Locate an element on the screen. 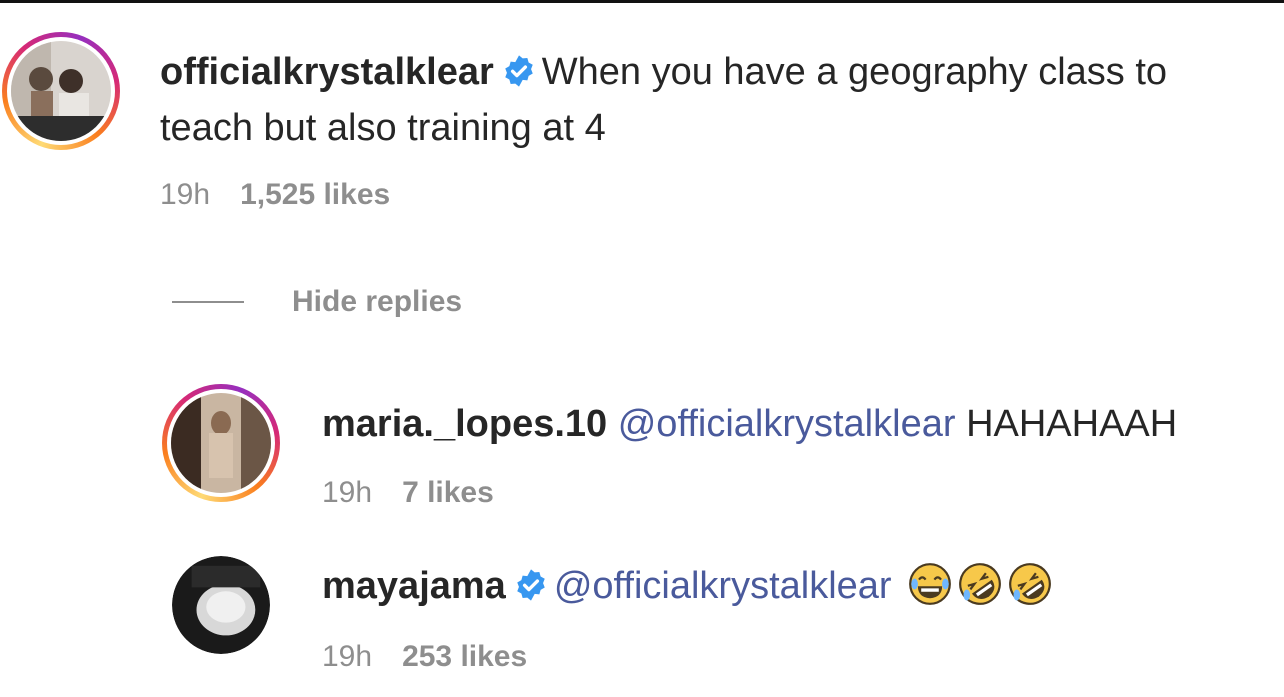 The image size is (1284, 697). main-comment-meta: 19h 1,525 likes is located at coordinates (290, 195).